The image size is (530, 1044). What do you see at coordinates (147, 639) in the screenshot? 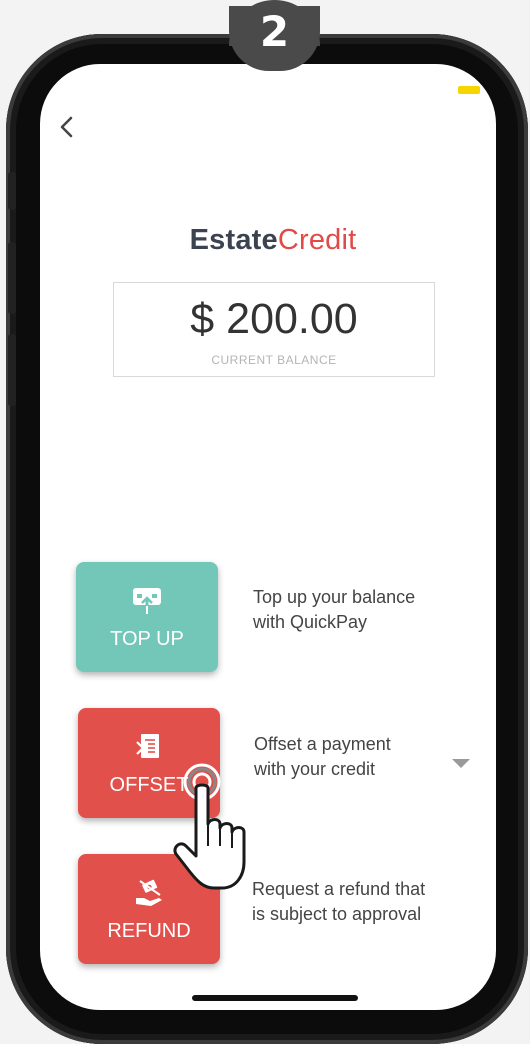
I see `top-up-label: TOP UP` at bounding box center [147, 639].